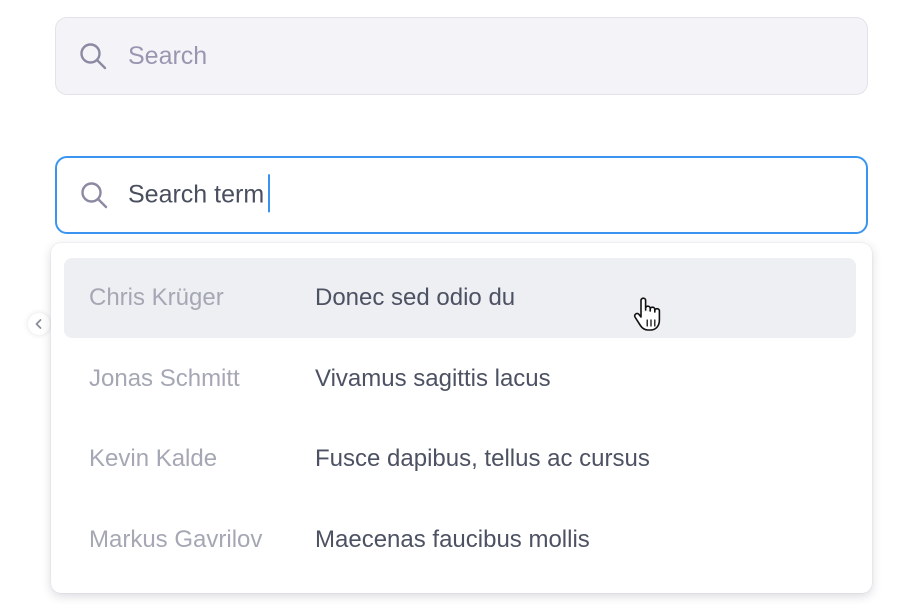  I want to click on result-description: Maecenas faucibus mollis, so click(452, 539).